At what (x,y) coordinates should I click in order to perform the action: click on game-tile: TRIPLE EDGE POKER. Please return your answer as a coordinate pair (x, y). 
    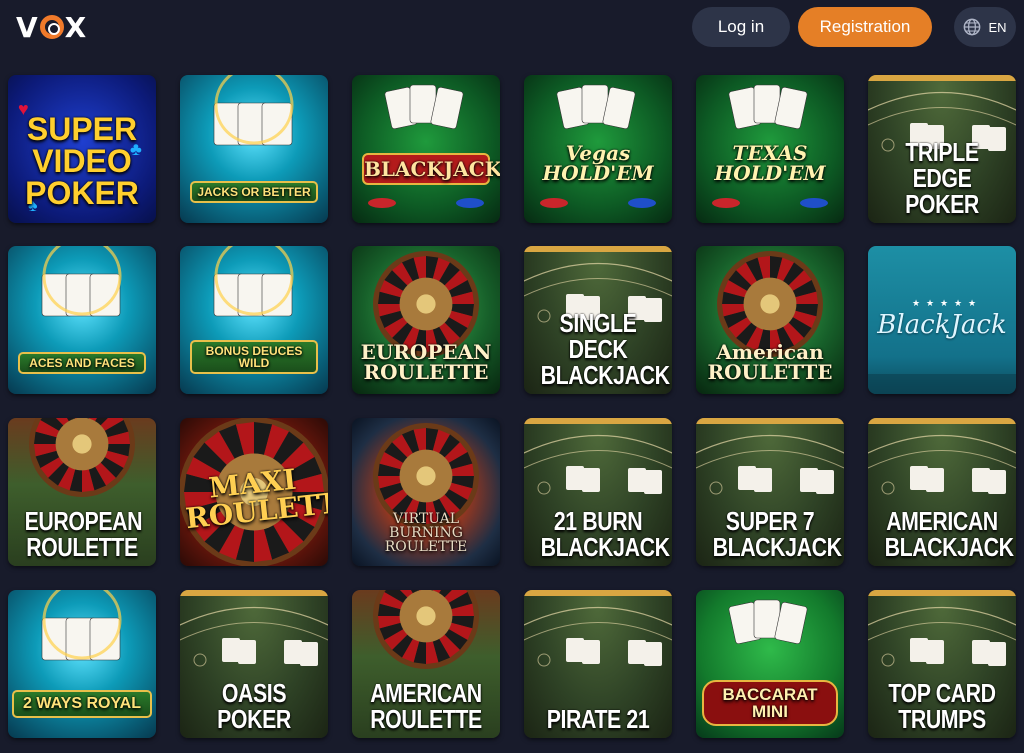
    Looking at the image, I should click on (942, 149).